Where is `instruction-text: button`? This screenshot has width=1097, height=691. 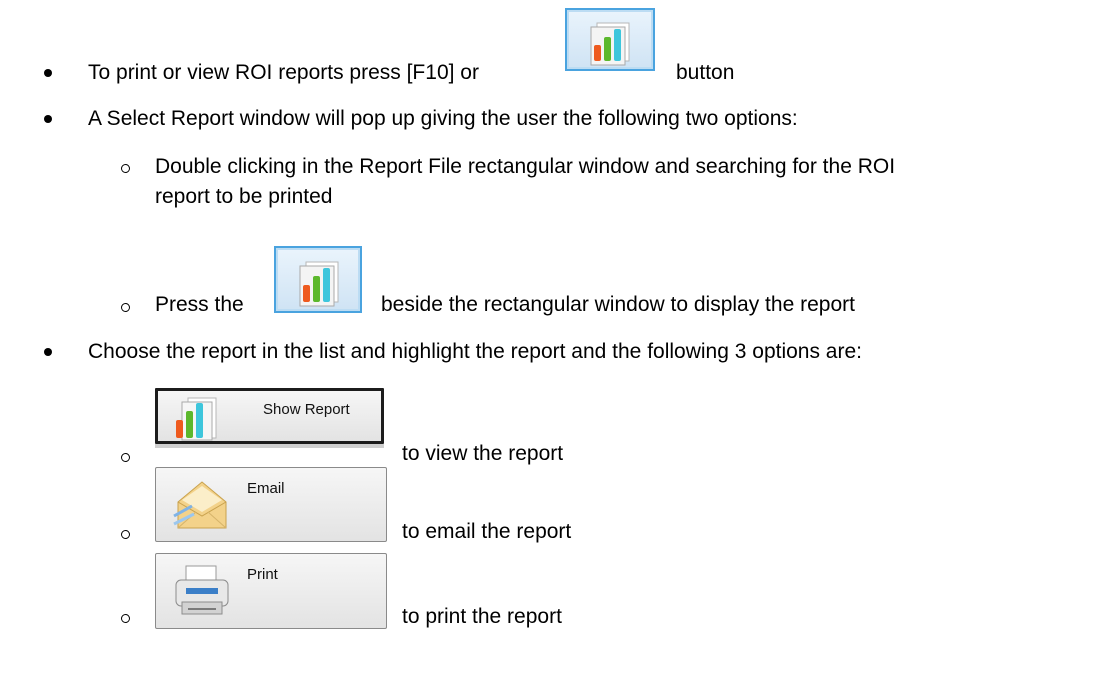
instruction-text: button is located at coordinates (705, 72).